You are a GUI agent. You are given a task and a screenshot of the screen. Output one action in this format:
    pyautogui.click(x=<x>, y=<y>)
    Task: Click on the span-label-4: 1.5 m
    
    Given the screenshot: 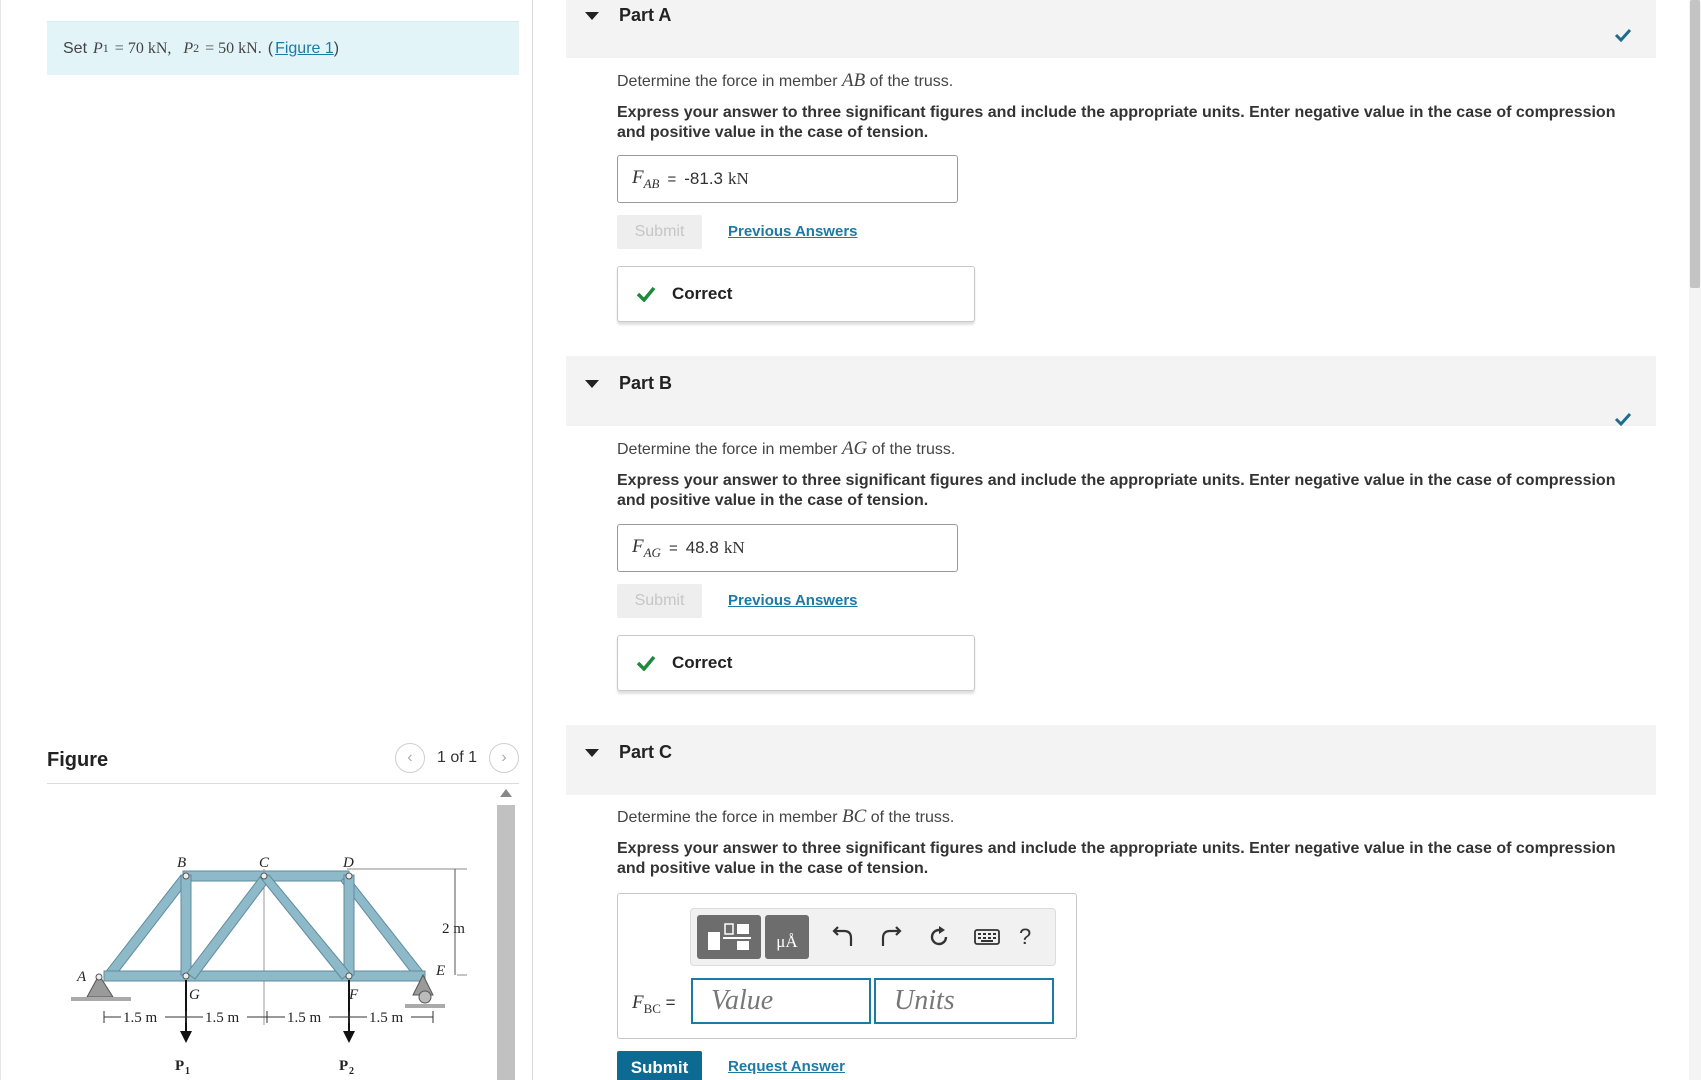 What is the action you would take?
    pyautogui.click(x=386, y=1018)
    